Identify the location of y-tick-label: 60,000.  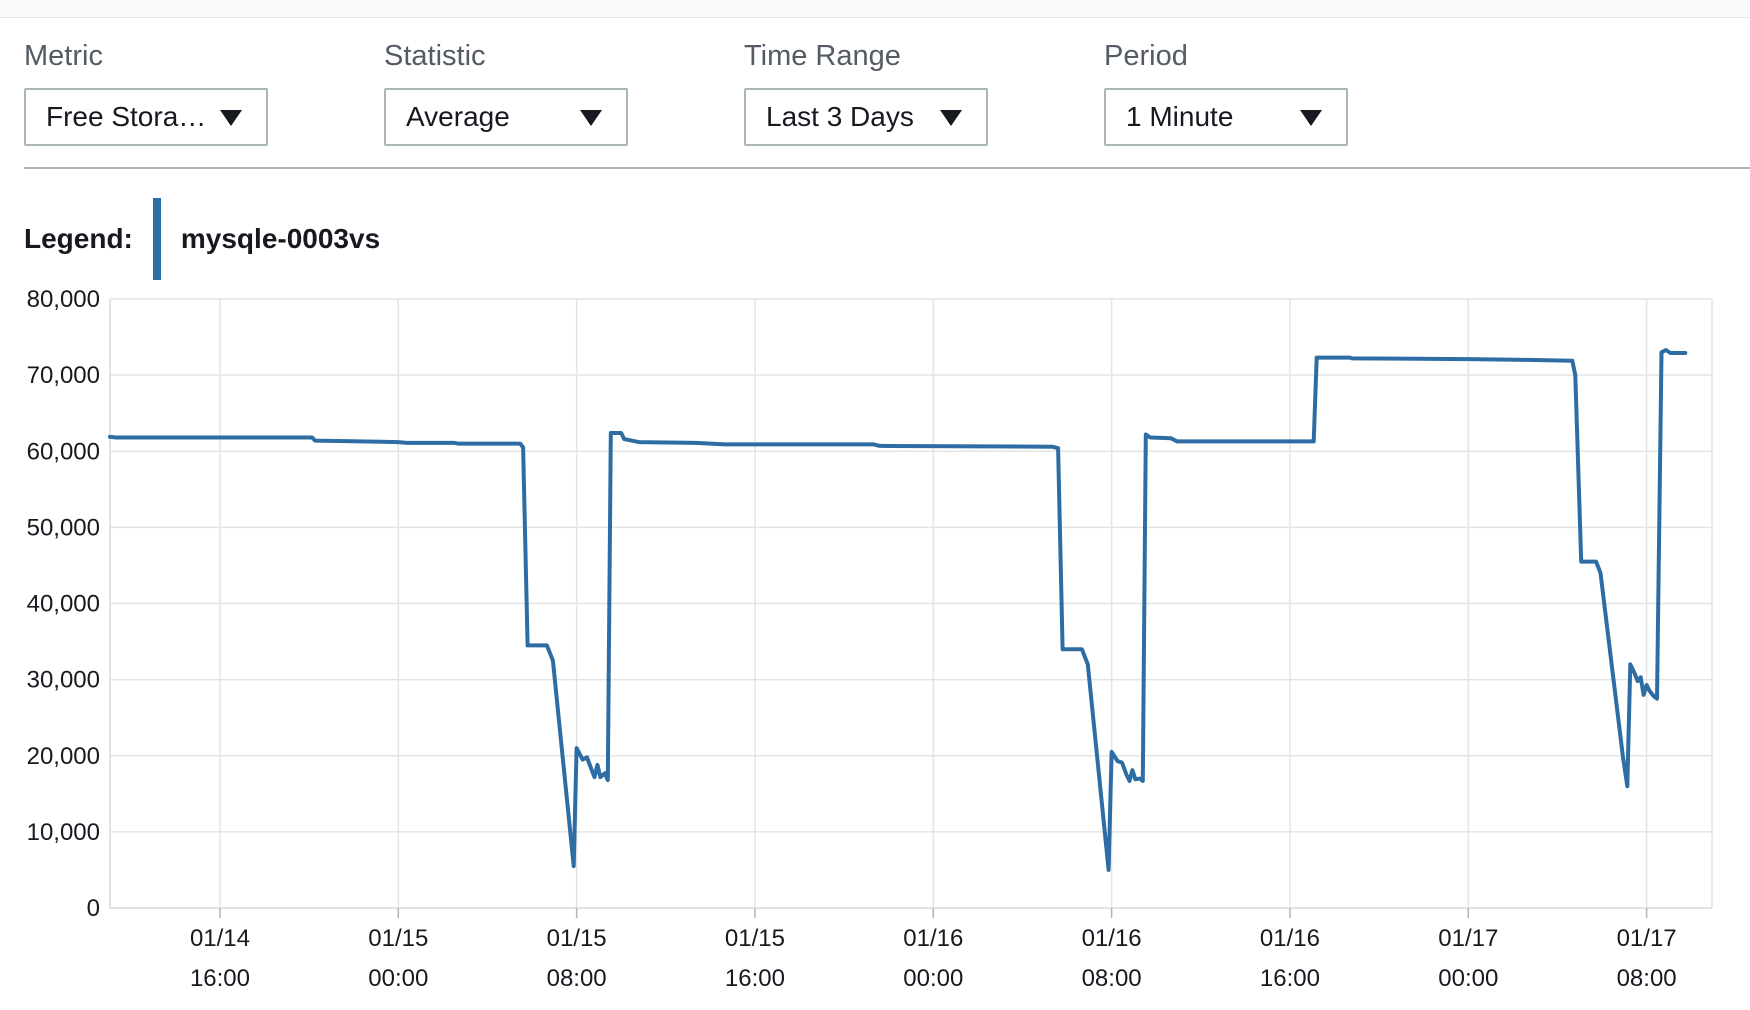
(63, 451).